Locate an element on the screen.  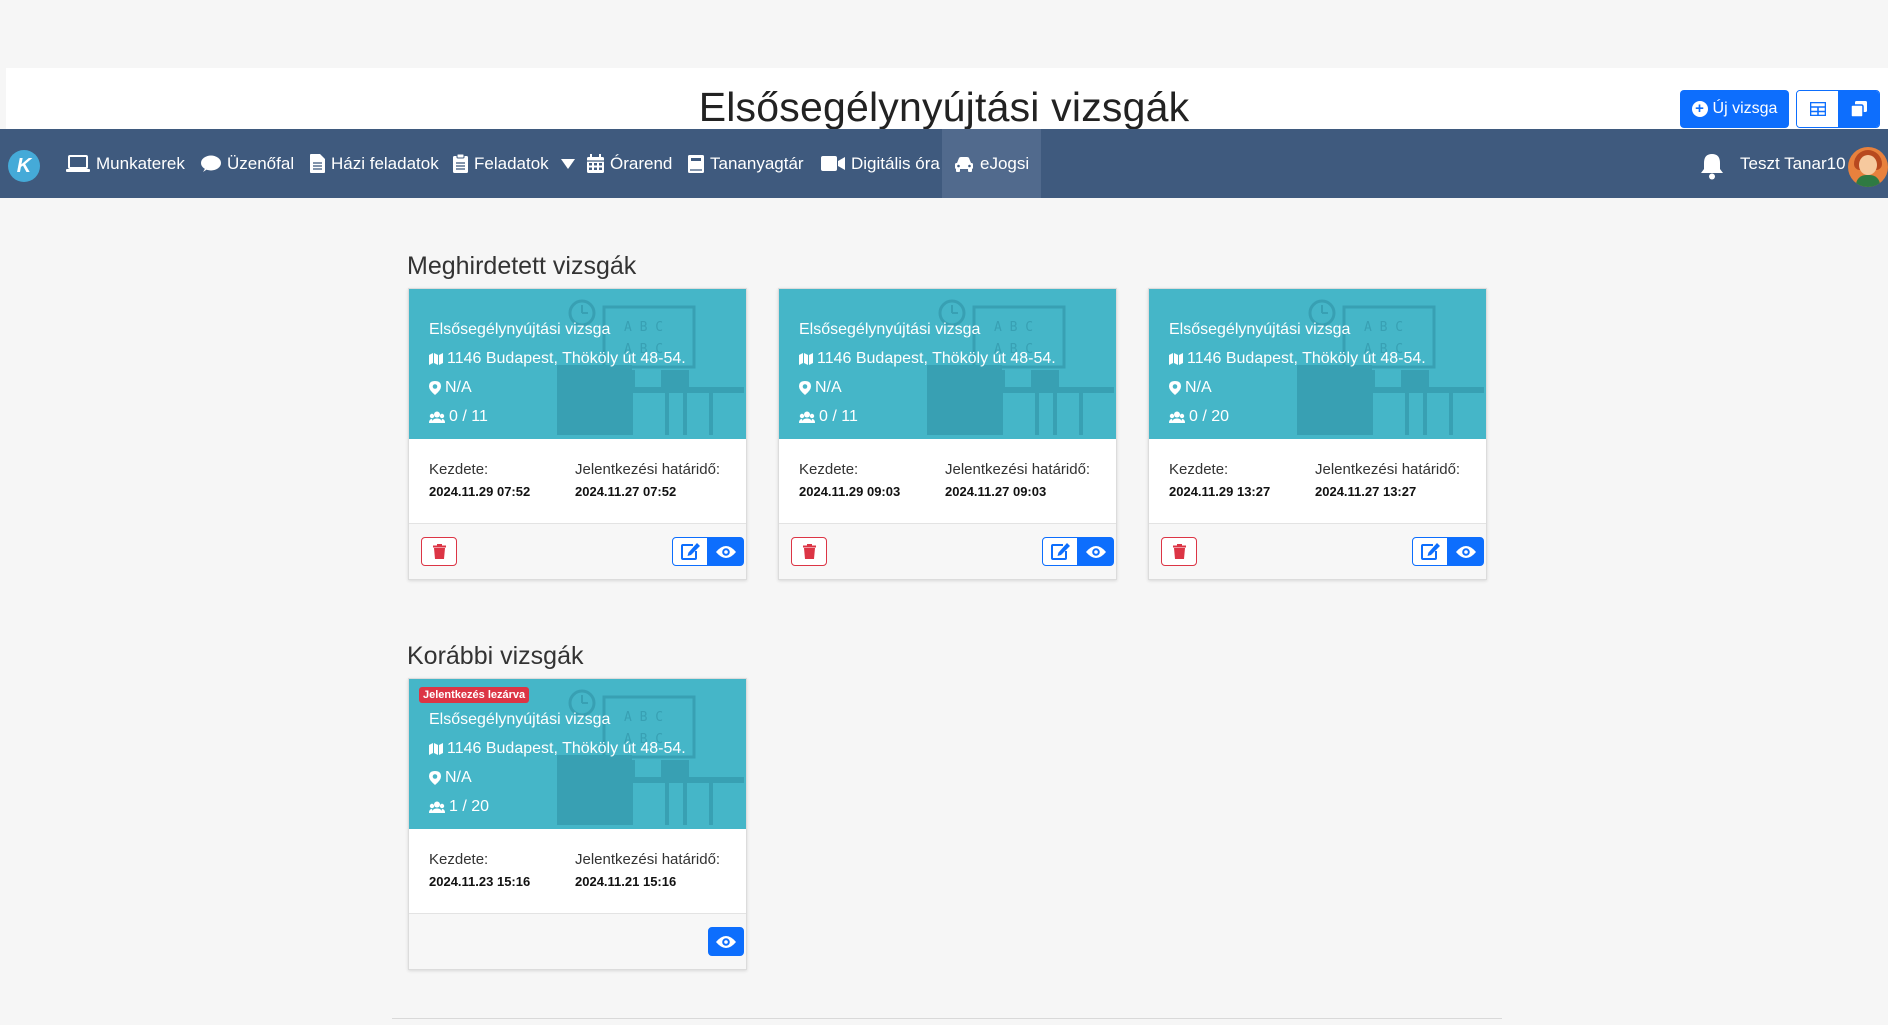
deadline-date: Jelentkezési határidő: 2024.11.27 07:52 is located at coordinates (647, 480).